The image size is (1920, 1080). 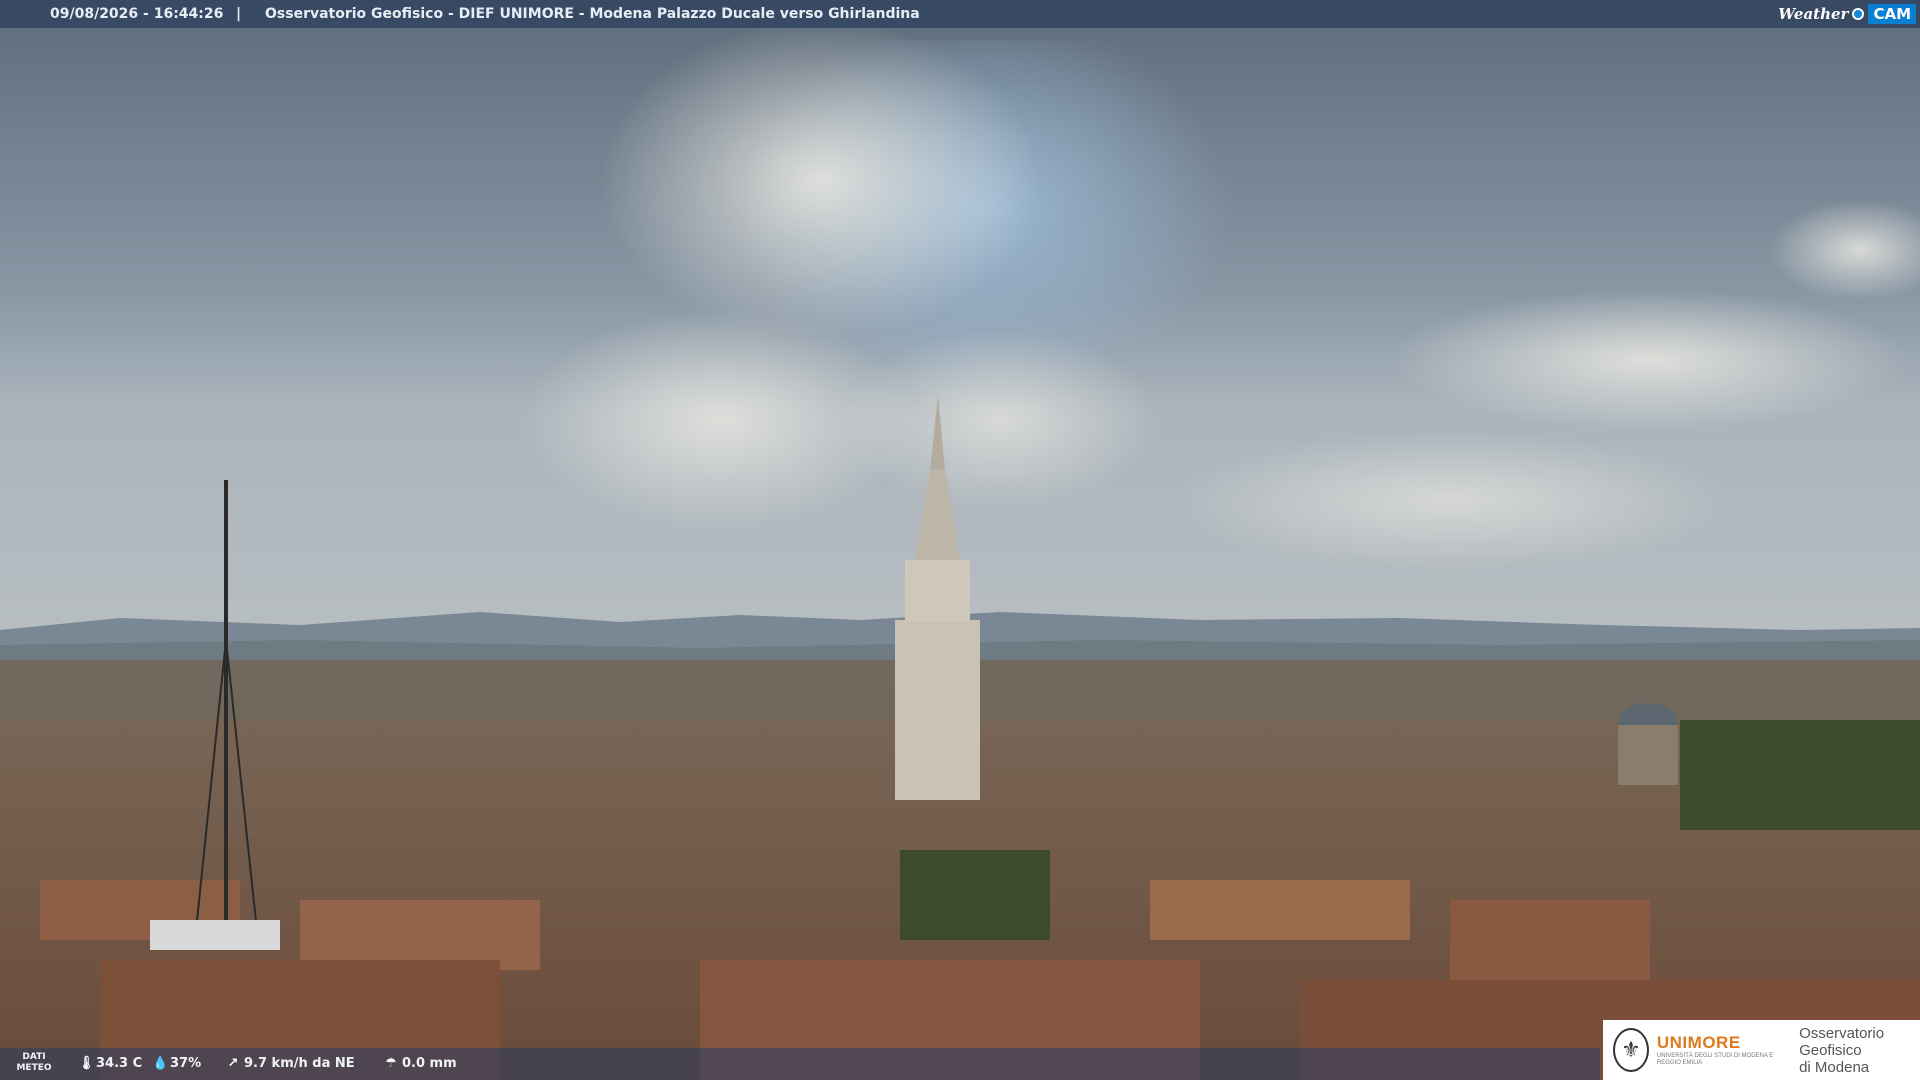 What do you see at coordinates (34, 1062) in the screenshot?
I see `weather-data-label: DATI METEO` at bounding box center [34, 1062].